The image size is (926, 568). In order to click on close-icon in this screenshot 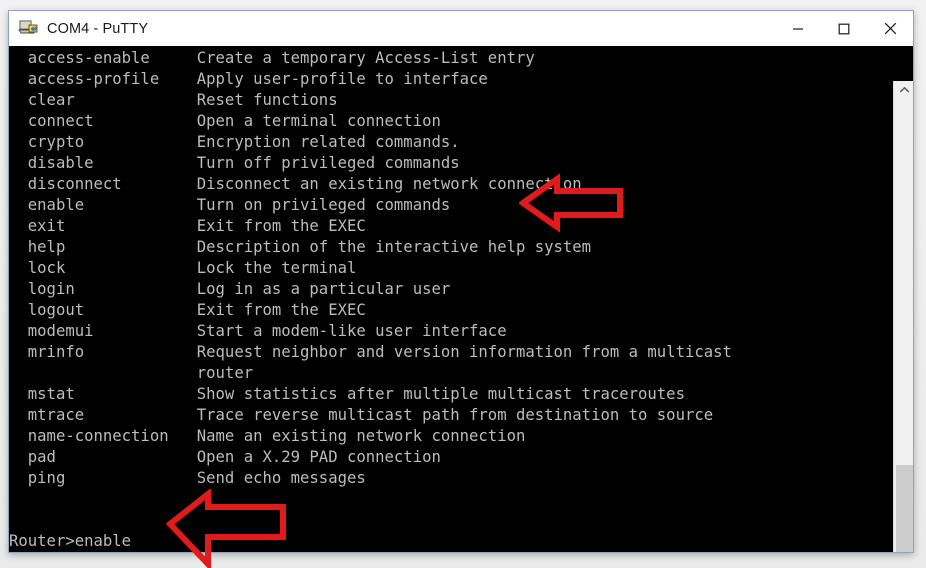, I will do `click(890, 28)`.